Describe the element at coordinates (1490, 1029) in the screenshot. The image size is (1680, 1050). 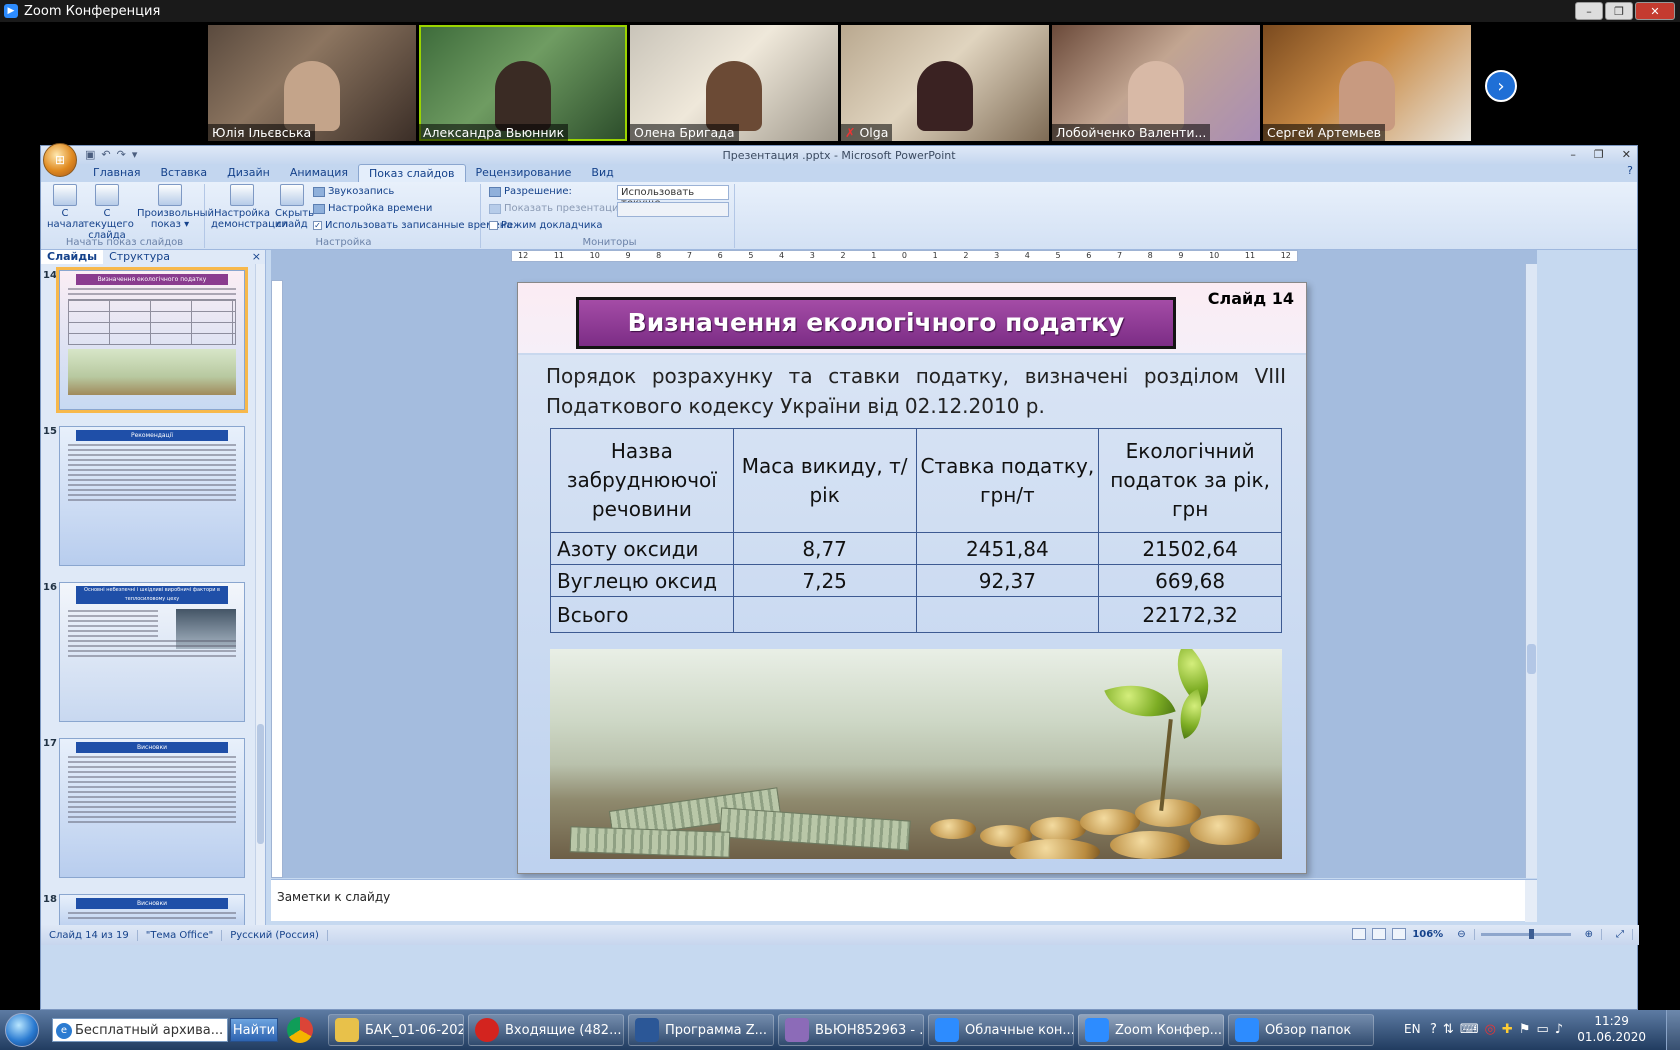
I see `opera-tray-icon: ◎` at that location.